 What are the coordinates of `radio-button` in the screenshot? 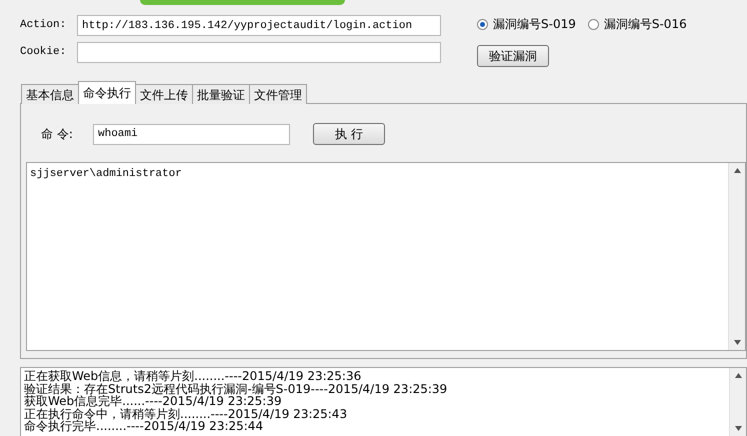 It's located at (593, 24).